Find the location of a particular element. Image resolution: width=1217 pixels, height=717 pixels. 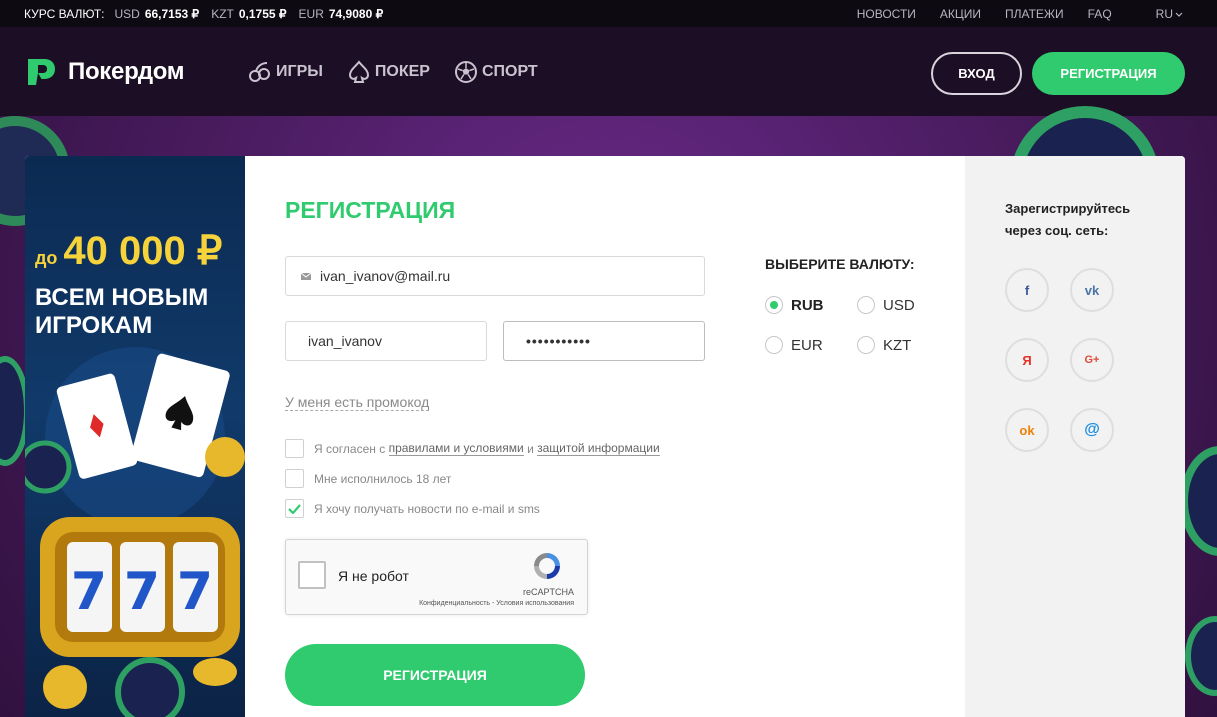

google-plus-icon: G+ is located at coordinates (1092, 360).